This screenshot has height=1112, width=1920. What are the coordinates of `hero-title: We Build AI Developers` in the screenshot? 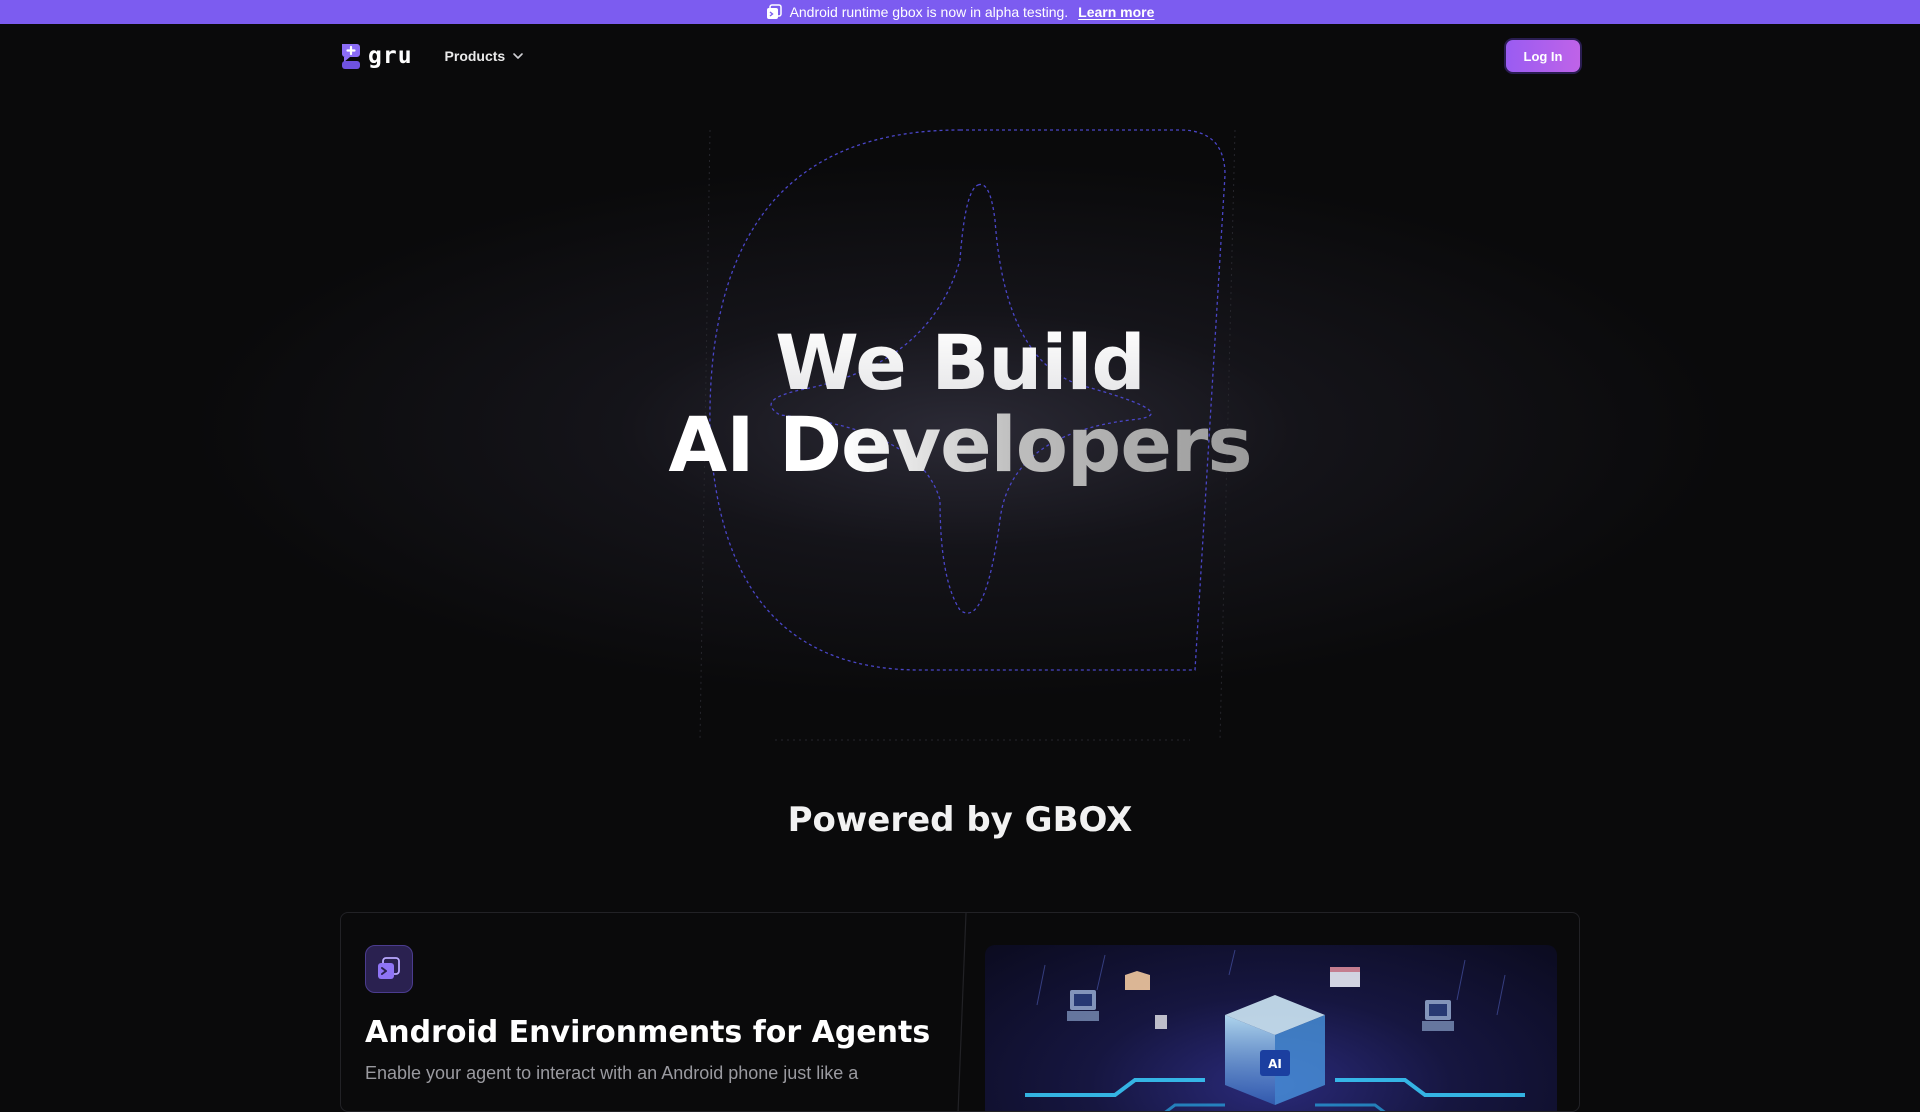 It's located at (960, 404).